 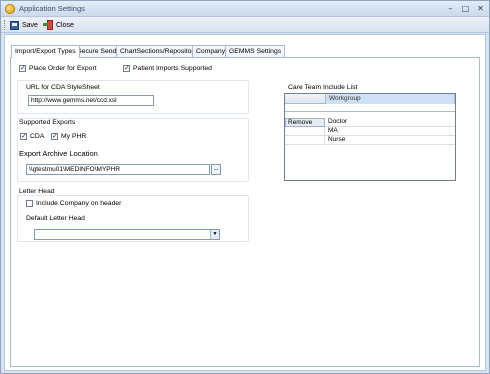 I want to click on place-order-checkbox: Place Order for Export, so click(x=58, y=68).